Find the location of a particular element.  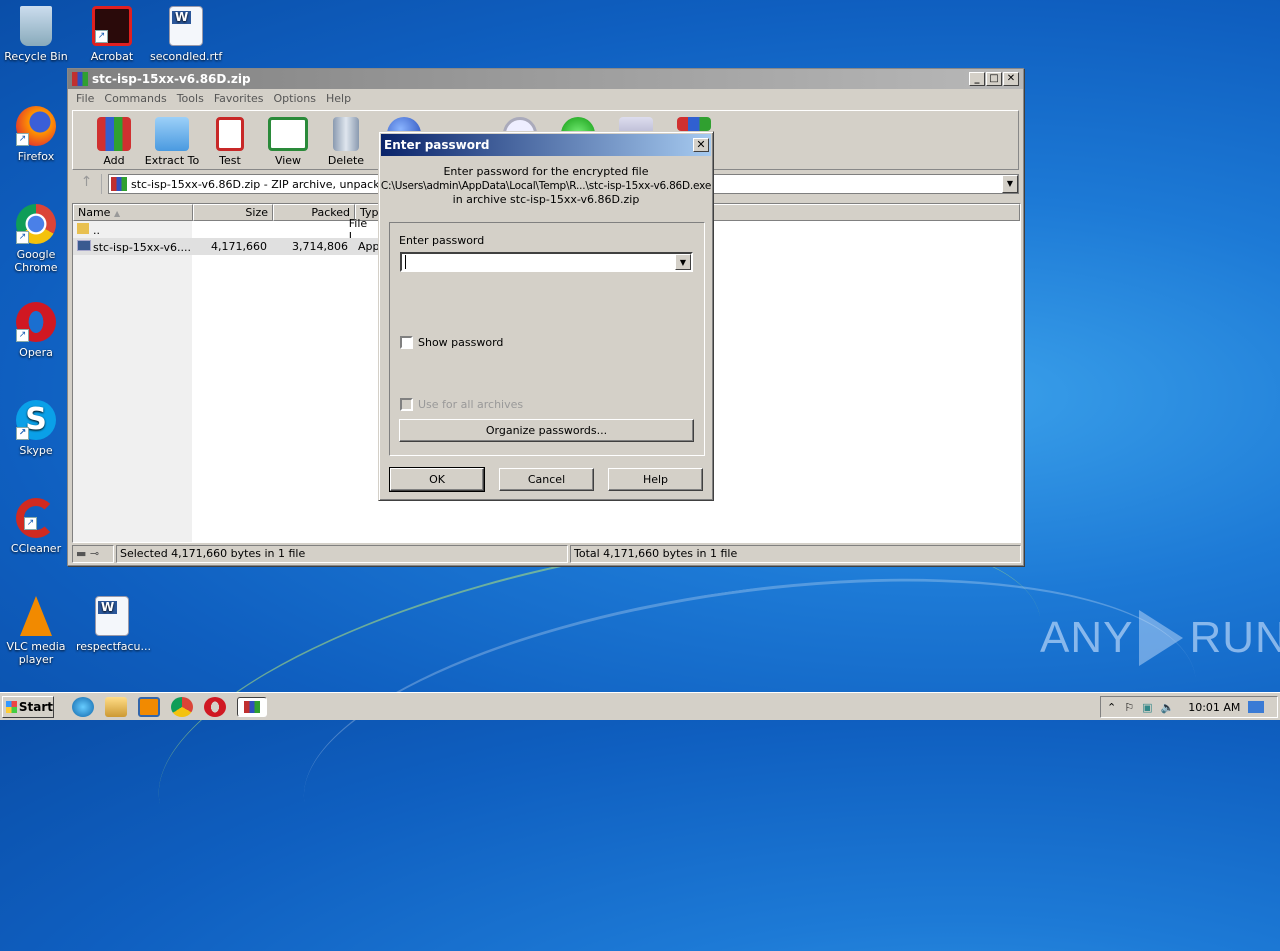

desktop-icon-opera: ↗ Opera is located at coordinates (36, 330).